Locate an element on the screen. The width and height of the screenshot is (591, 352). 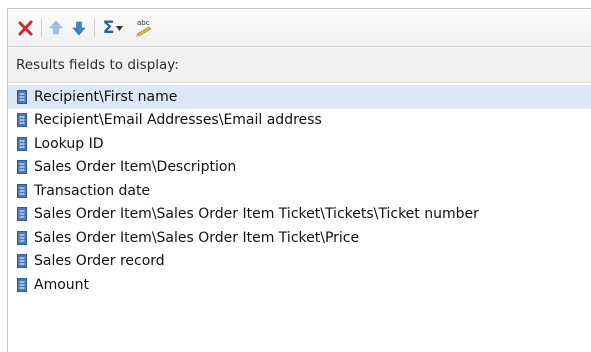
field-label: Recipient\First name is located at coordinates (106, 96).